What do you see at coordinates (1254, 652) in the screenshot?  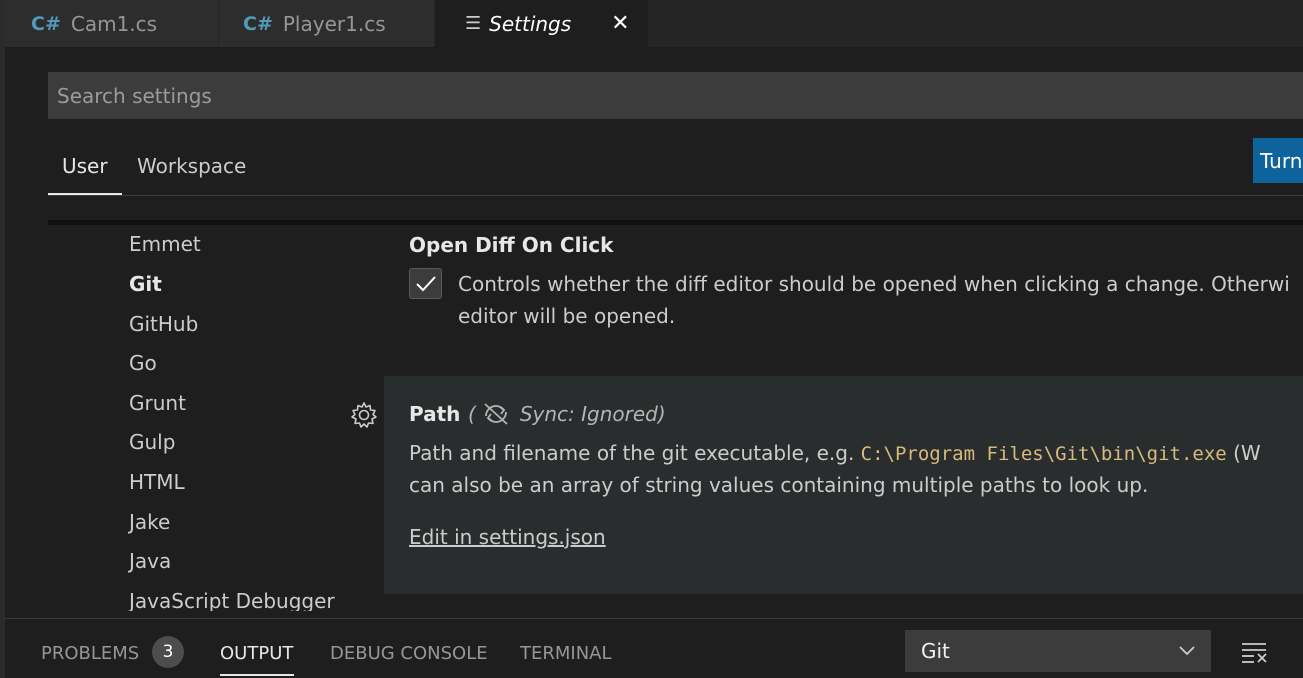 I see `clear-output-icon` at bounding box center [1254, 652].